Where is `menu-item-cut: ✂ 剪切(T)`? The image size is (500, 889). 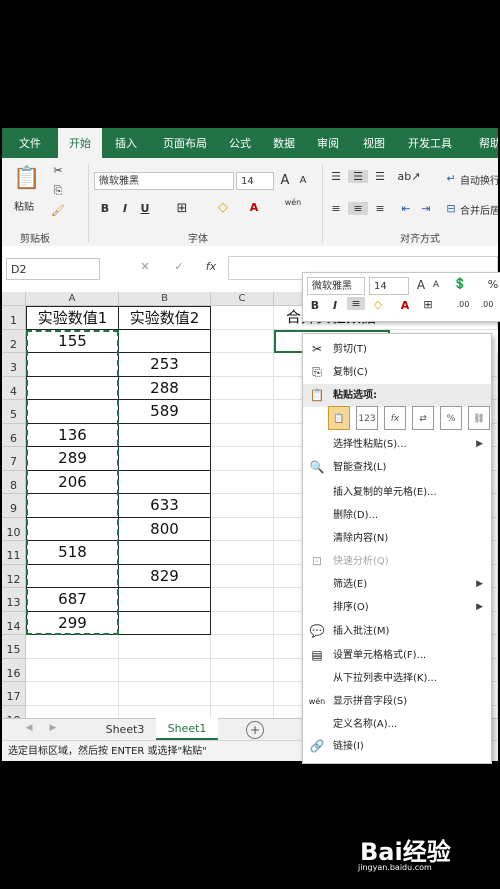
menu-item-cut: ✂ 剪切(T) is located at coordinates (397, 349).